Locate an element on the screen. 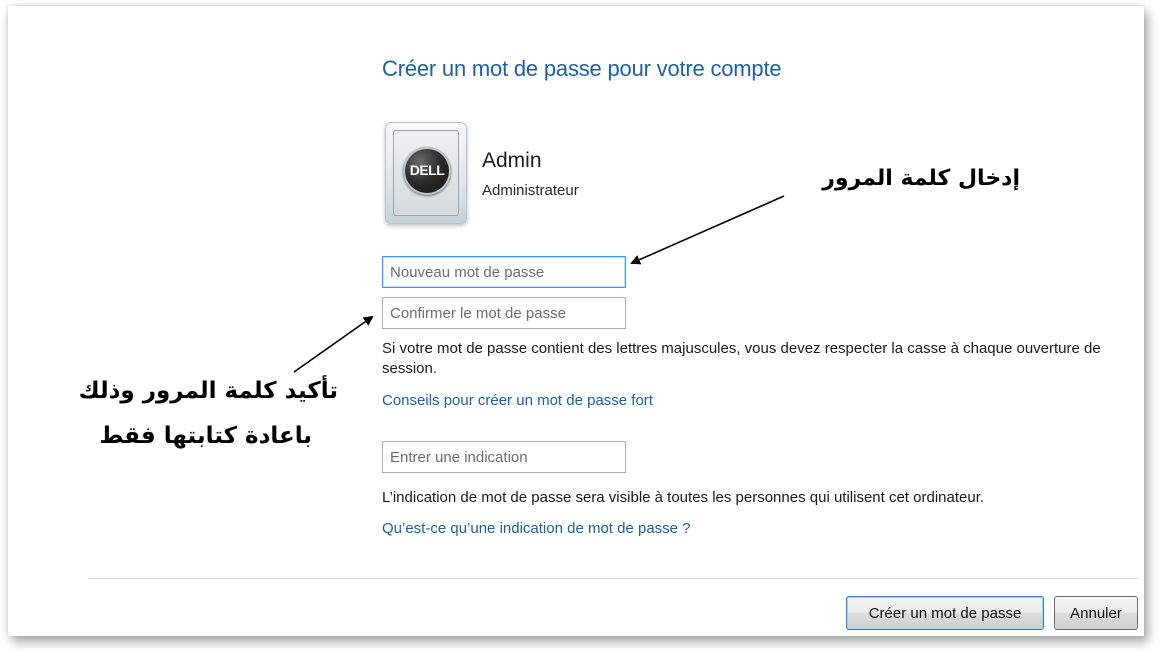 The width and height of the screenshot is (1164, 651). arrow-to-confirm-password is located at coordinates (333, 344).